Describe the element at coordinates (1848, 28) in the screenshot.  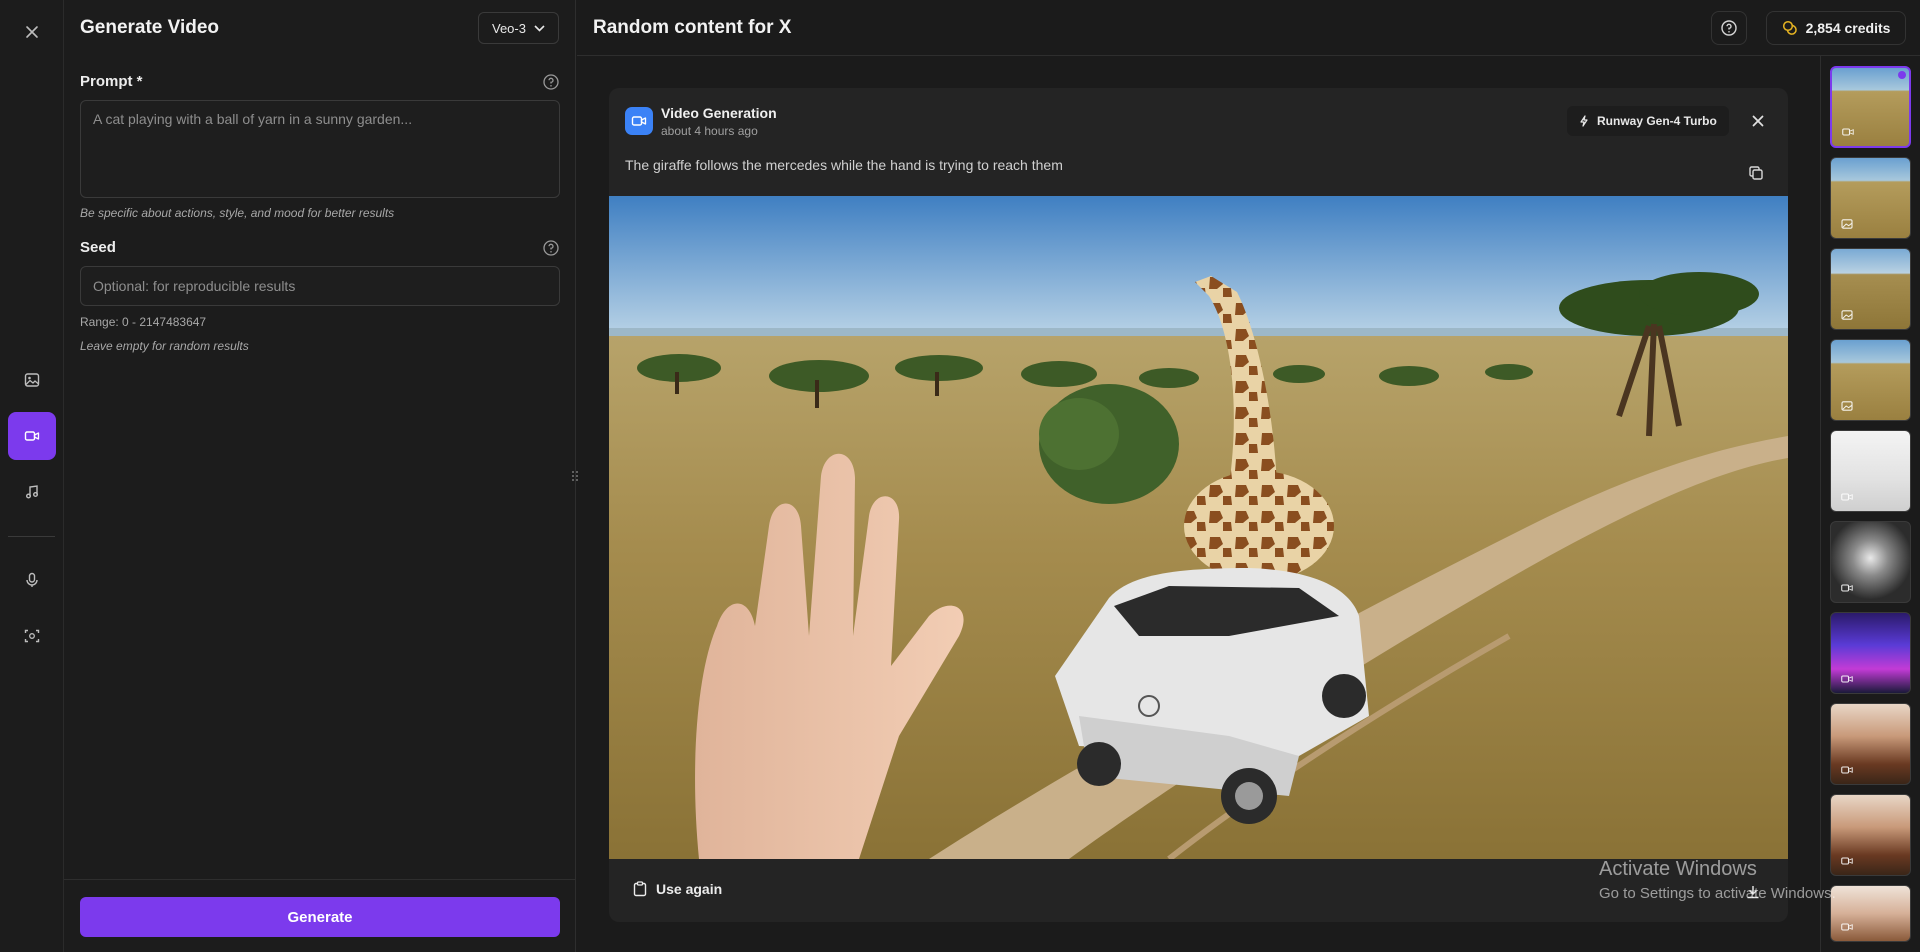
I see `credits-count: 2,854 credits` at that location.